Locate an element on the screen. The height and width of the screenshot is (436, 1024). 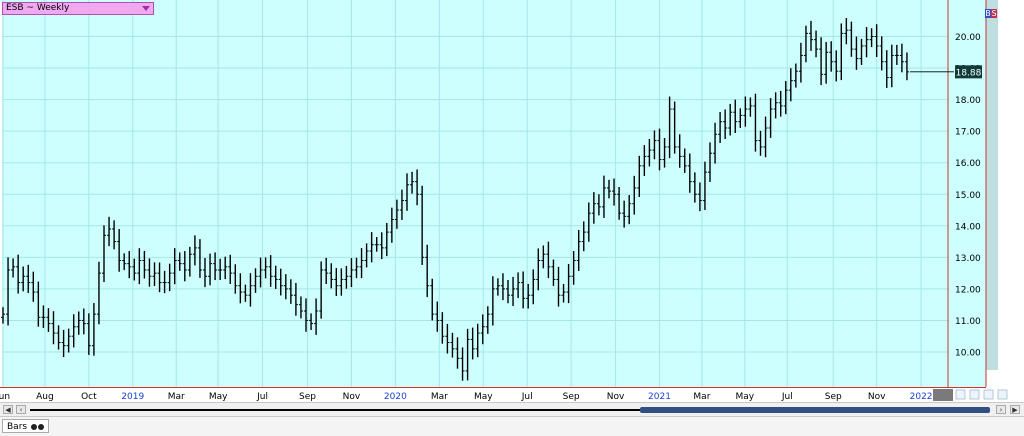
scroll-right-icon: › is located at coordinates (1001, 409).